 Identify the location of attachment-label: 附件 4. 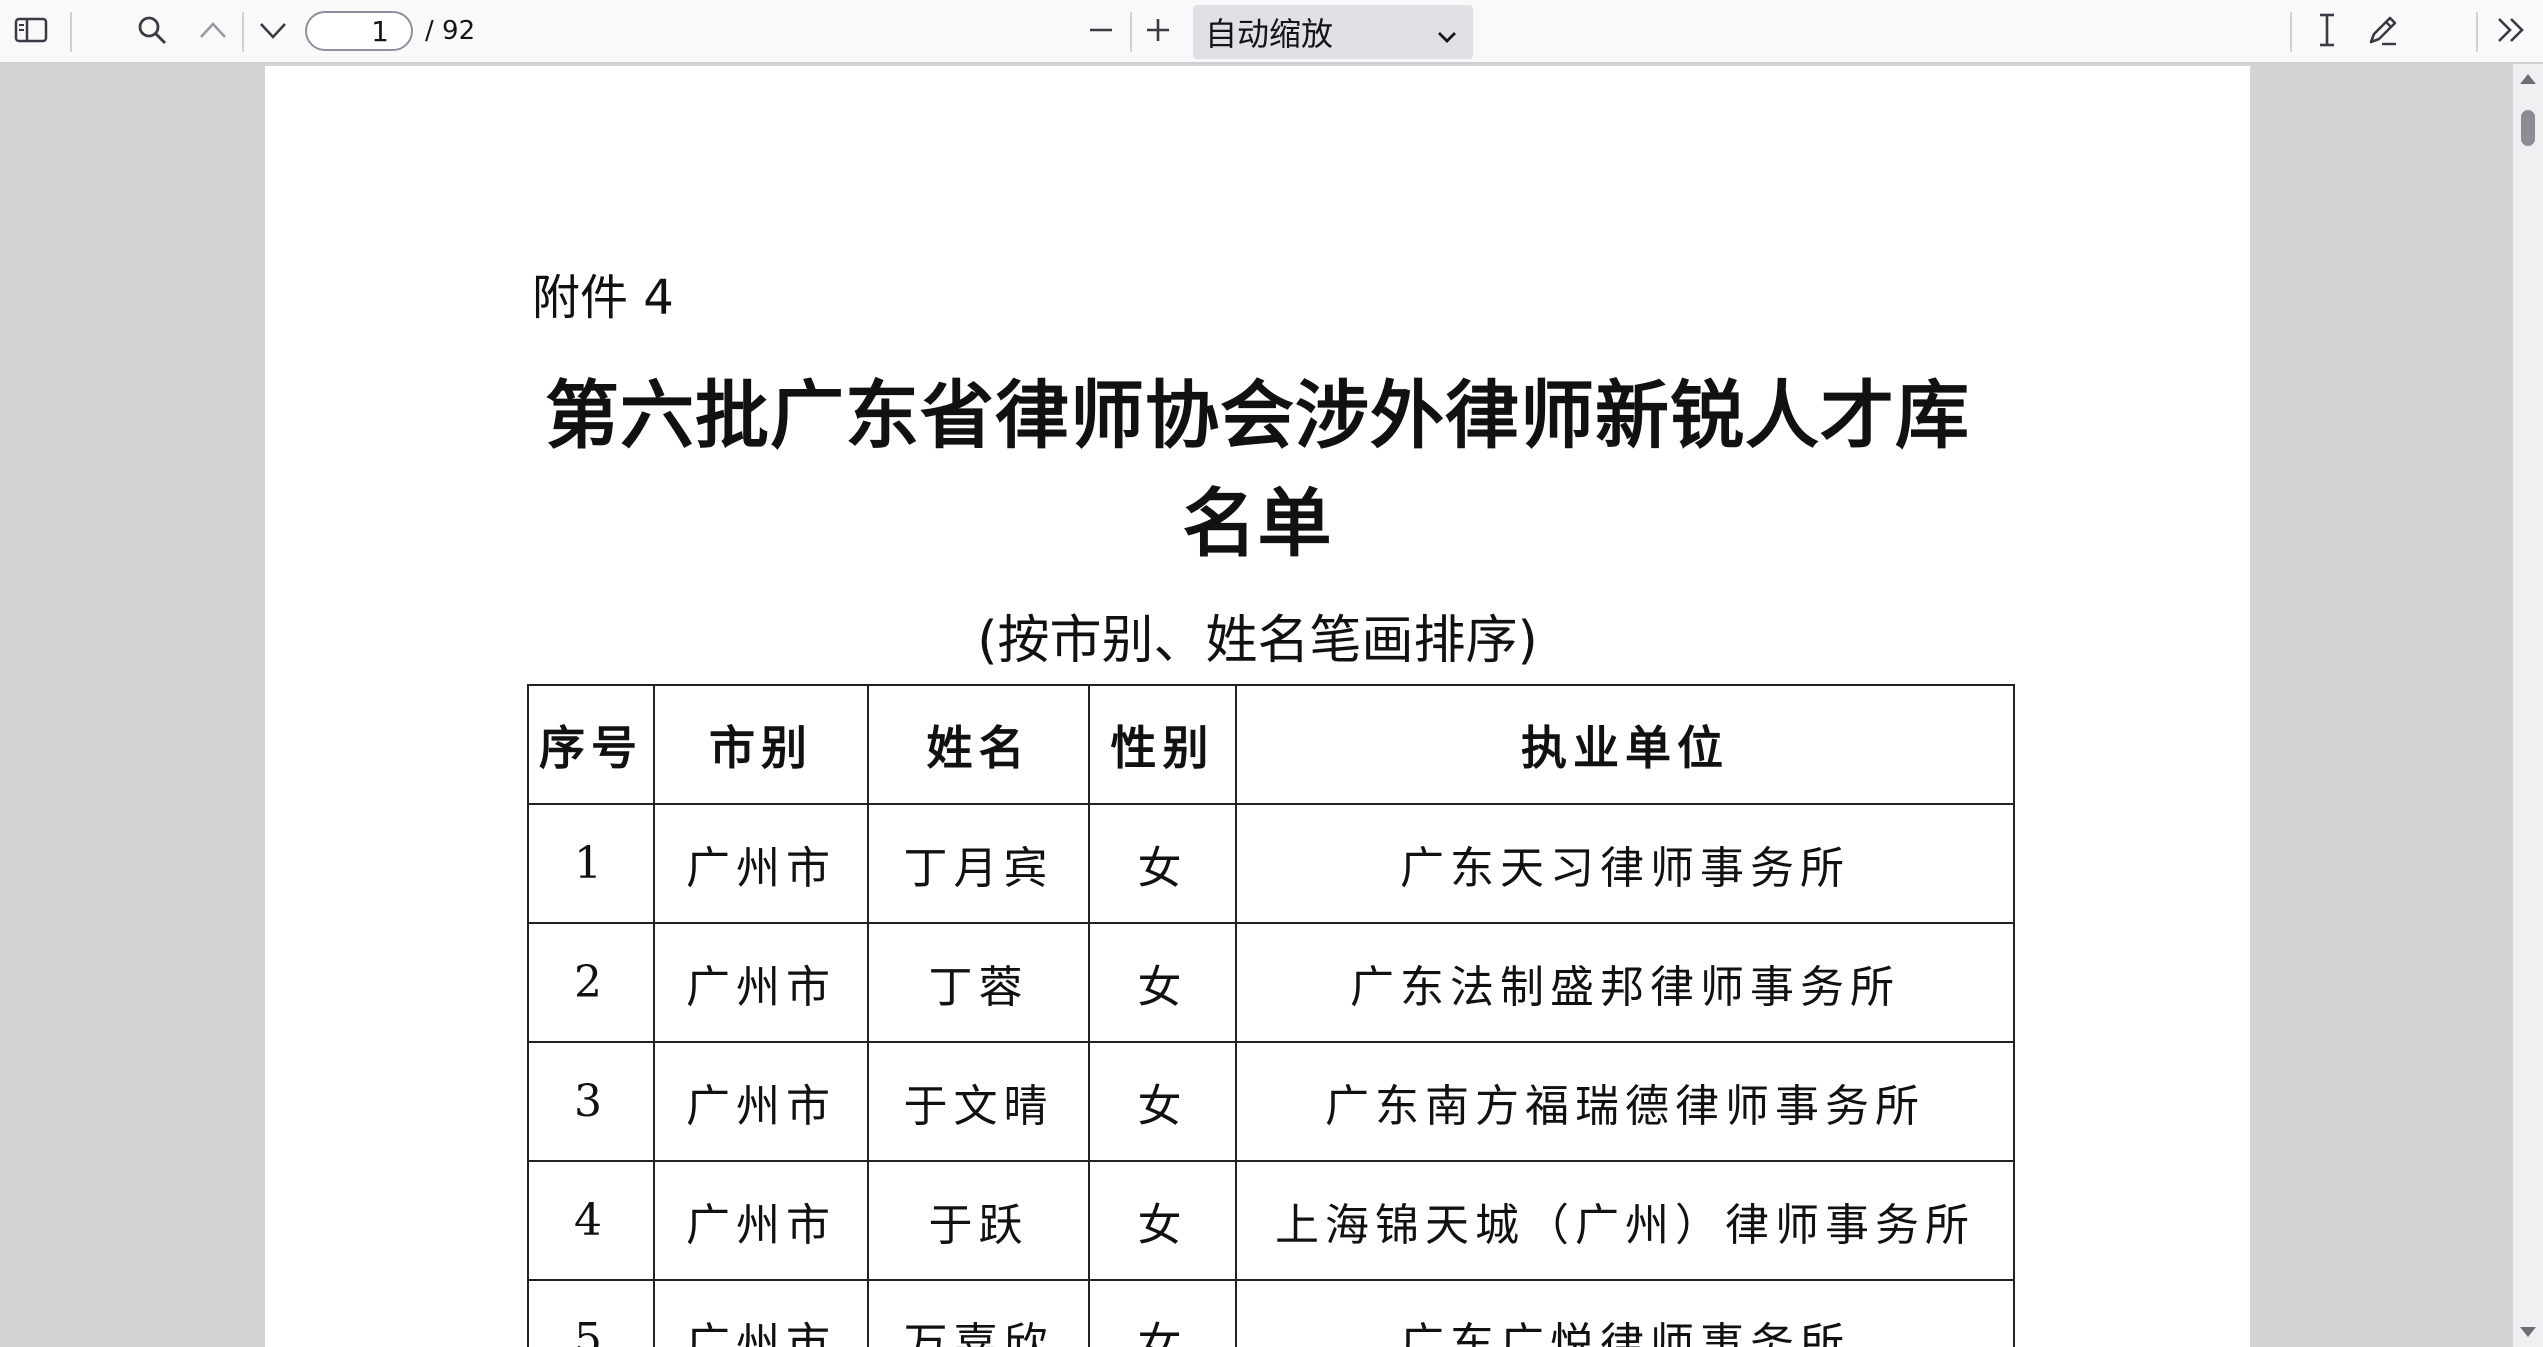
(603, 298).